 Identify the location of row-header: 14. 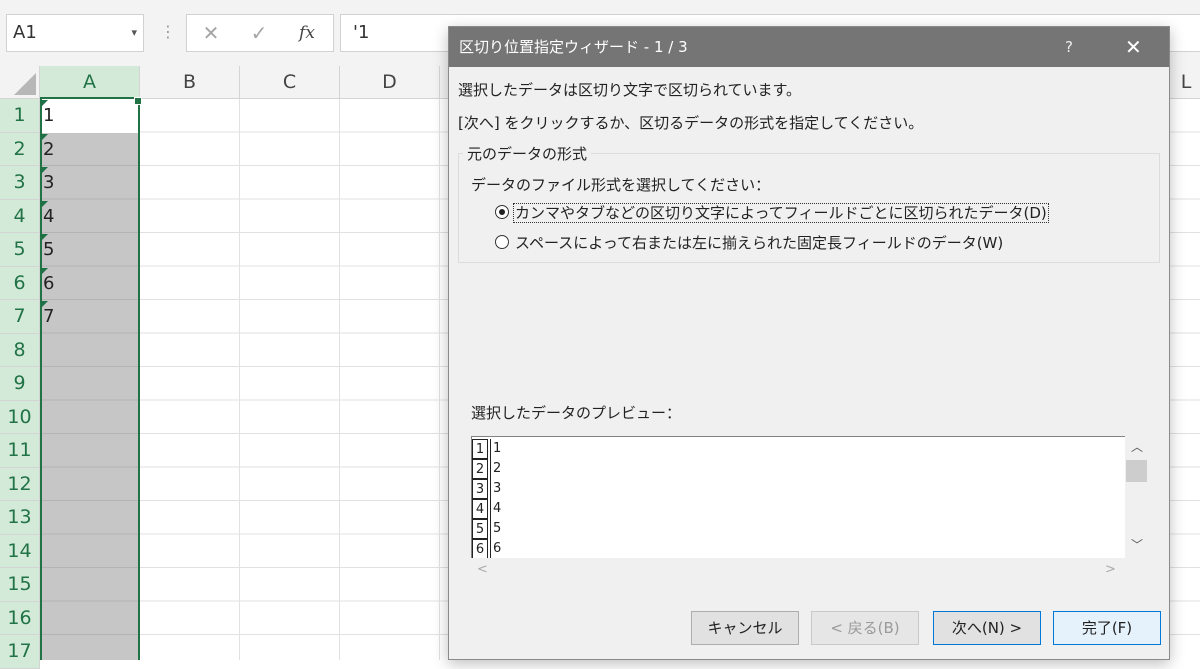
(20, 551).